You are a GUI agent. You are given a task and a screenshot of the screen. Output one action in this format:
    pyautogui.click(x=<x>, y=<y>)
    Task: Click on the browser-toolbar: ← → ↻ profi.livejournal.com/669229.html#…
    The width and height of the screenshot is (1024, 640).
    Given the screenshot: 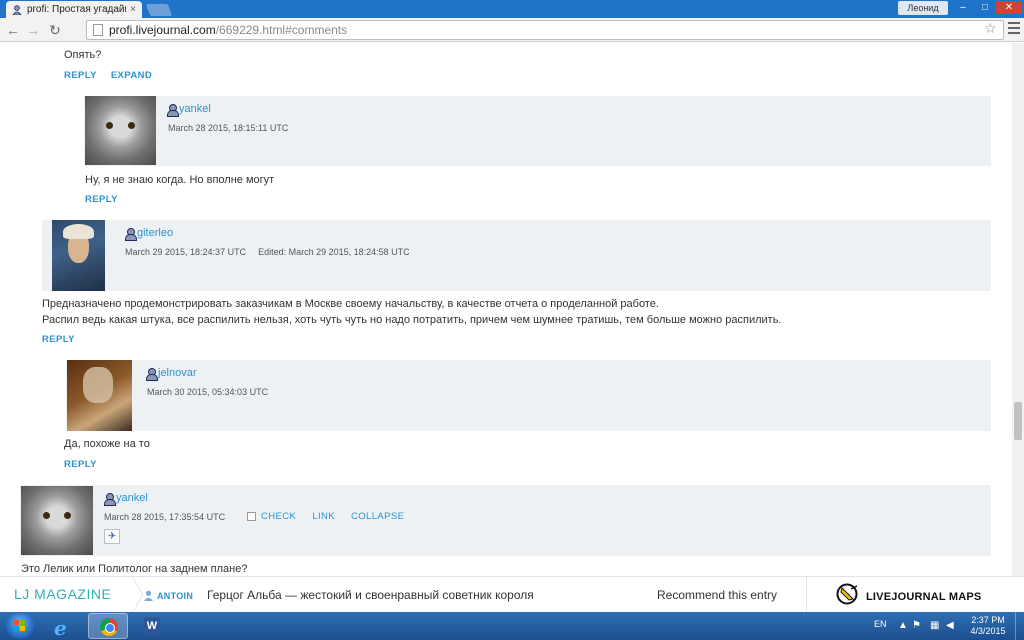 What is the action you would take?
    pyautogui.click(x=512, y=30)
    